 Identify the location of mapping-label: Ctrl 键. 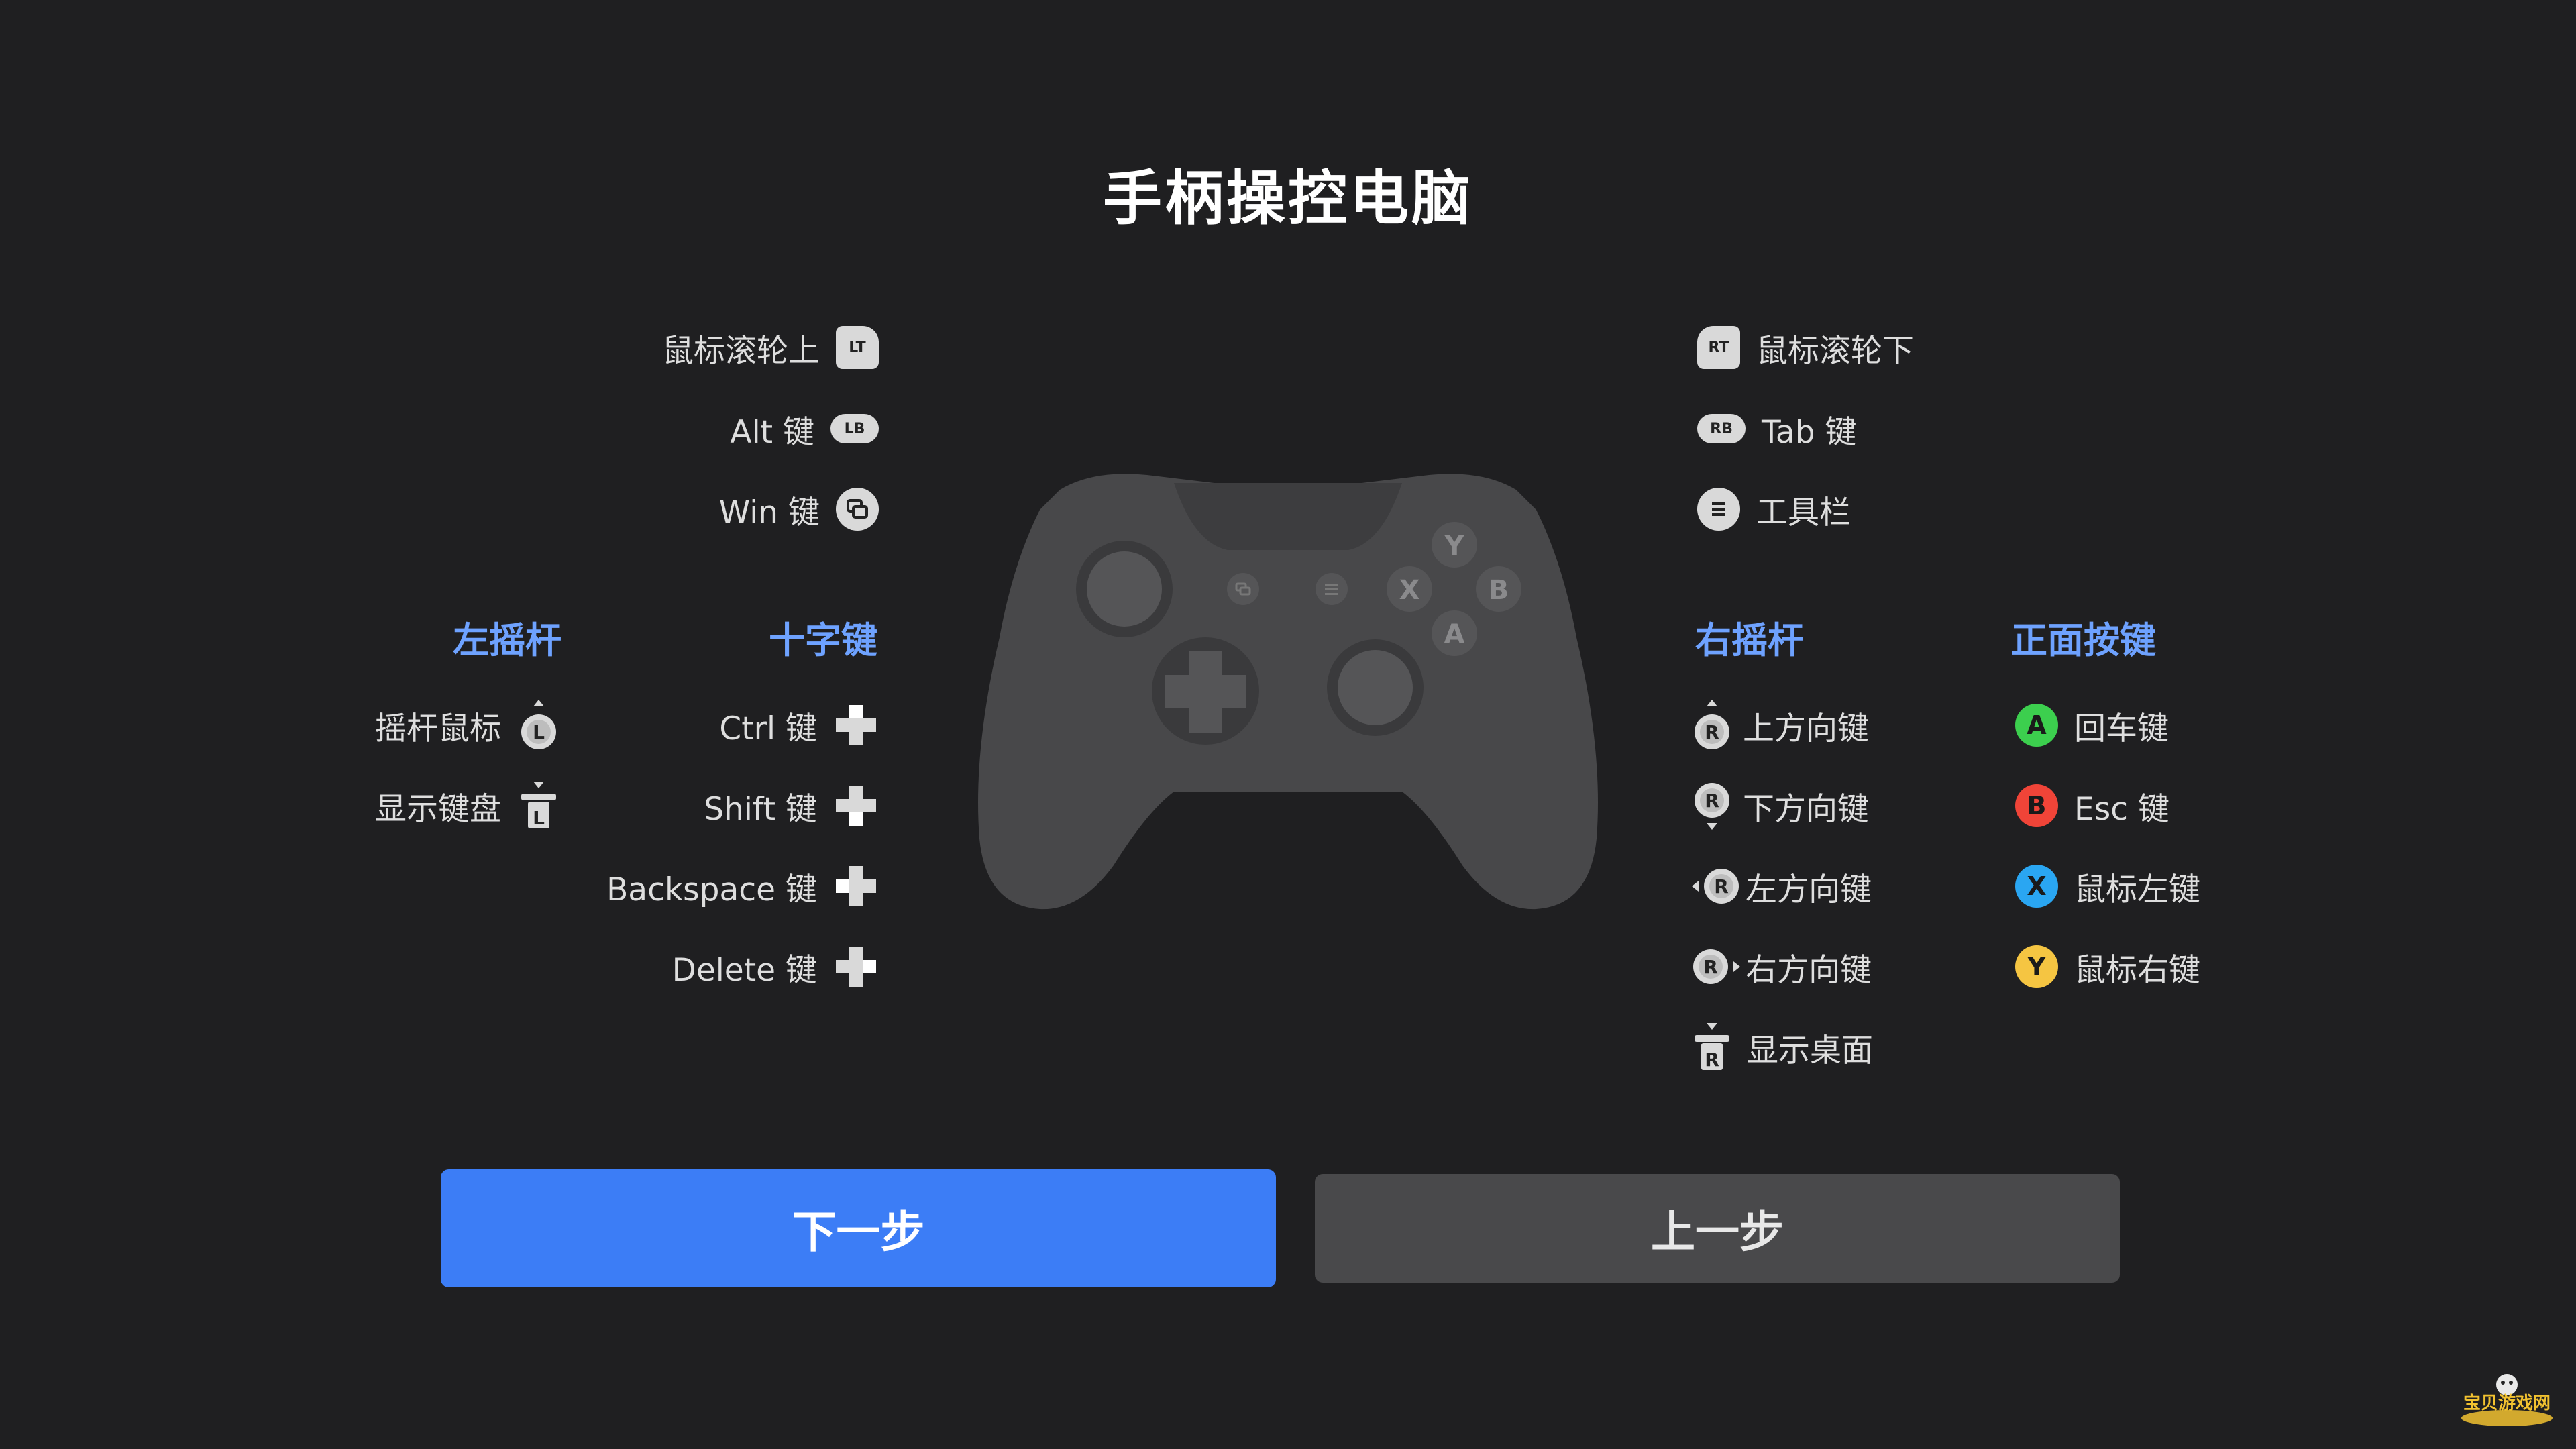
(768, 728).